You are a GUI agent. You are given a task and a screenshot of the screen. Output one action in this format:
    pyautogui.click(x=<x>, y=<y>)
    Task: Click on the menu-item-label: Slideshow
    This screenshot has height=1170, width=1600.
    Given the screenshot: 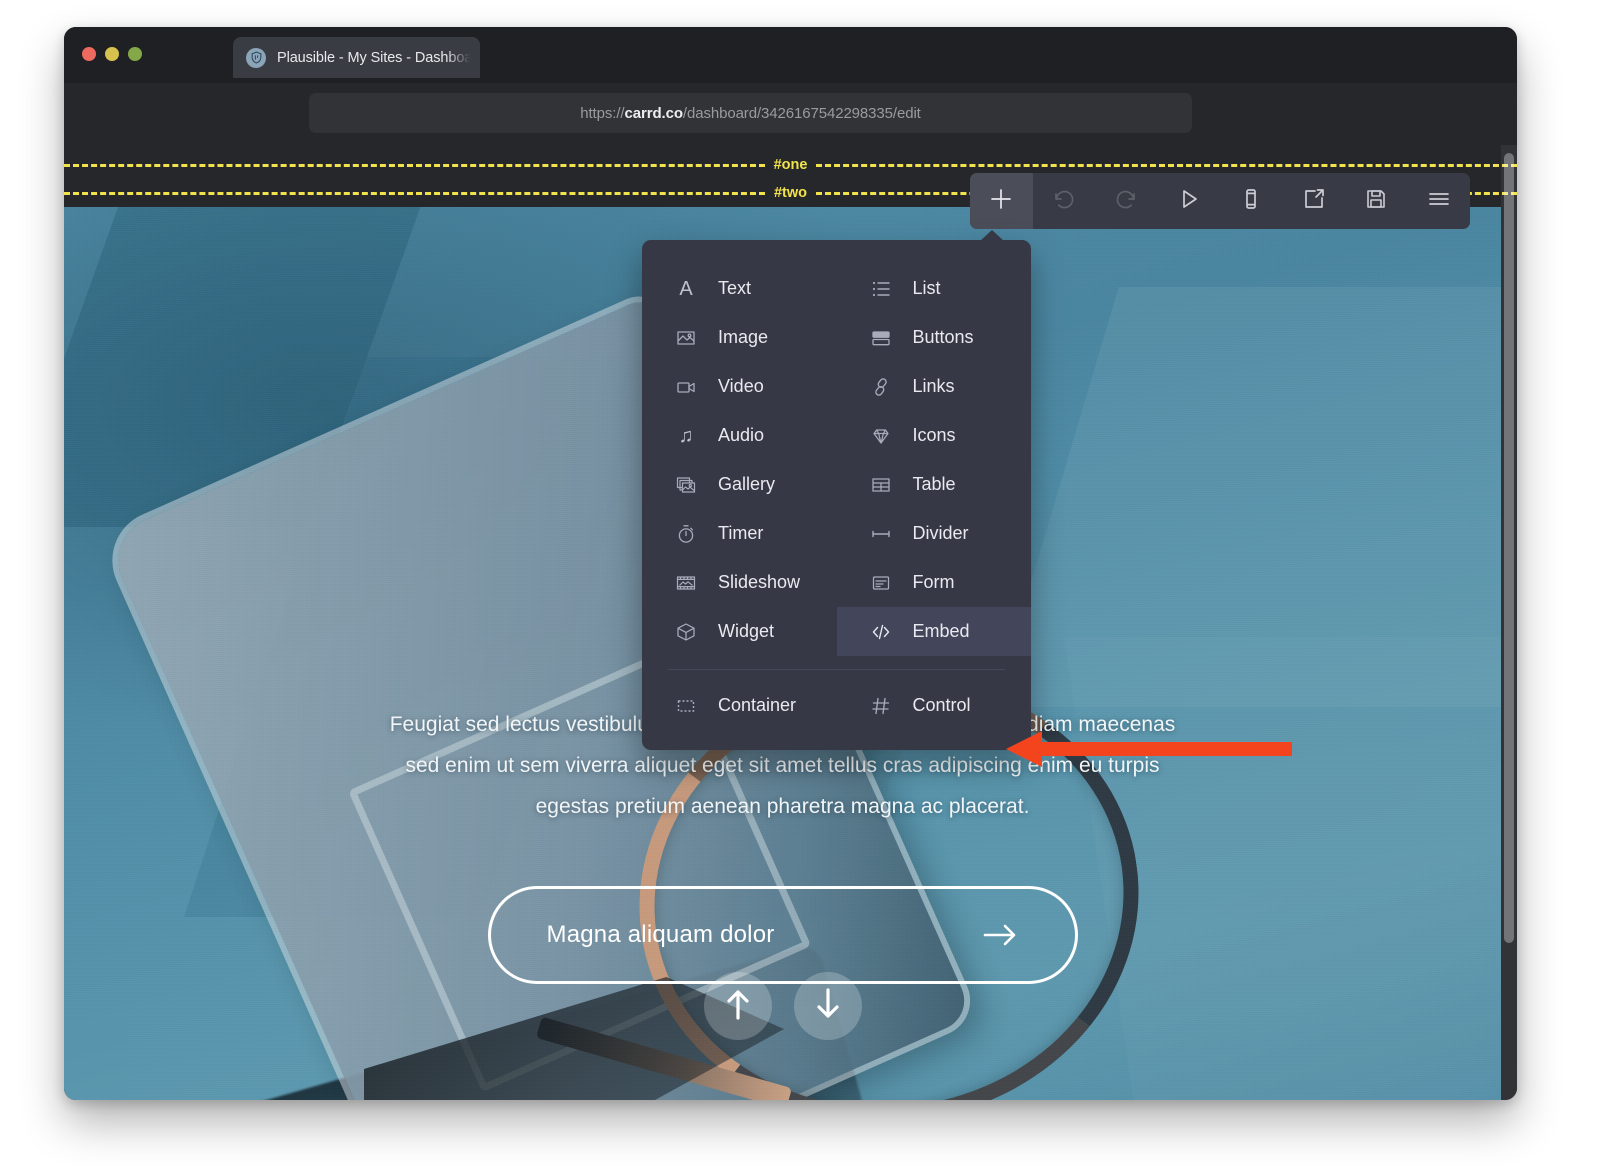 What is the action you would take?
    pyautogui.click(x=759, y=582)
    